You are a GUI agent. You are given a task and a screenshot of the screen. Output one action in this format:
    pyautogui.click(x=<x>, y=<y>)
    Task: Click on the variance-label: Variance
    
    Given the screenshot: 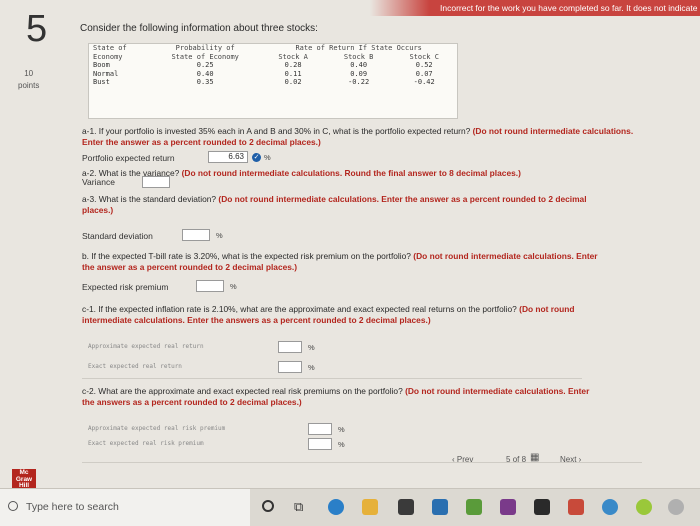 What is the action you would take?
    pyautogui.click(x=98, y=182)
    